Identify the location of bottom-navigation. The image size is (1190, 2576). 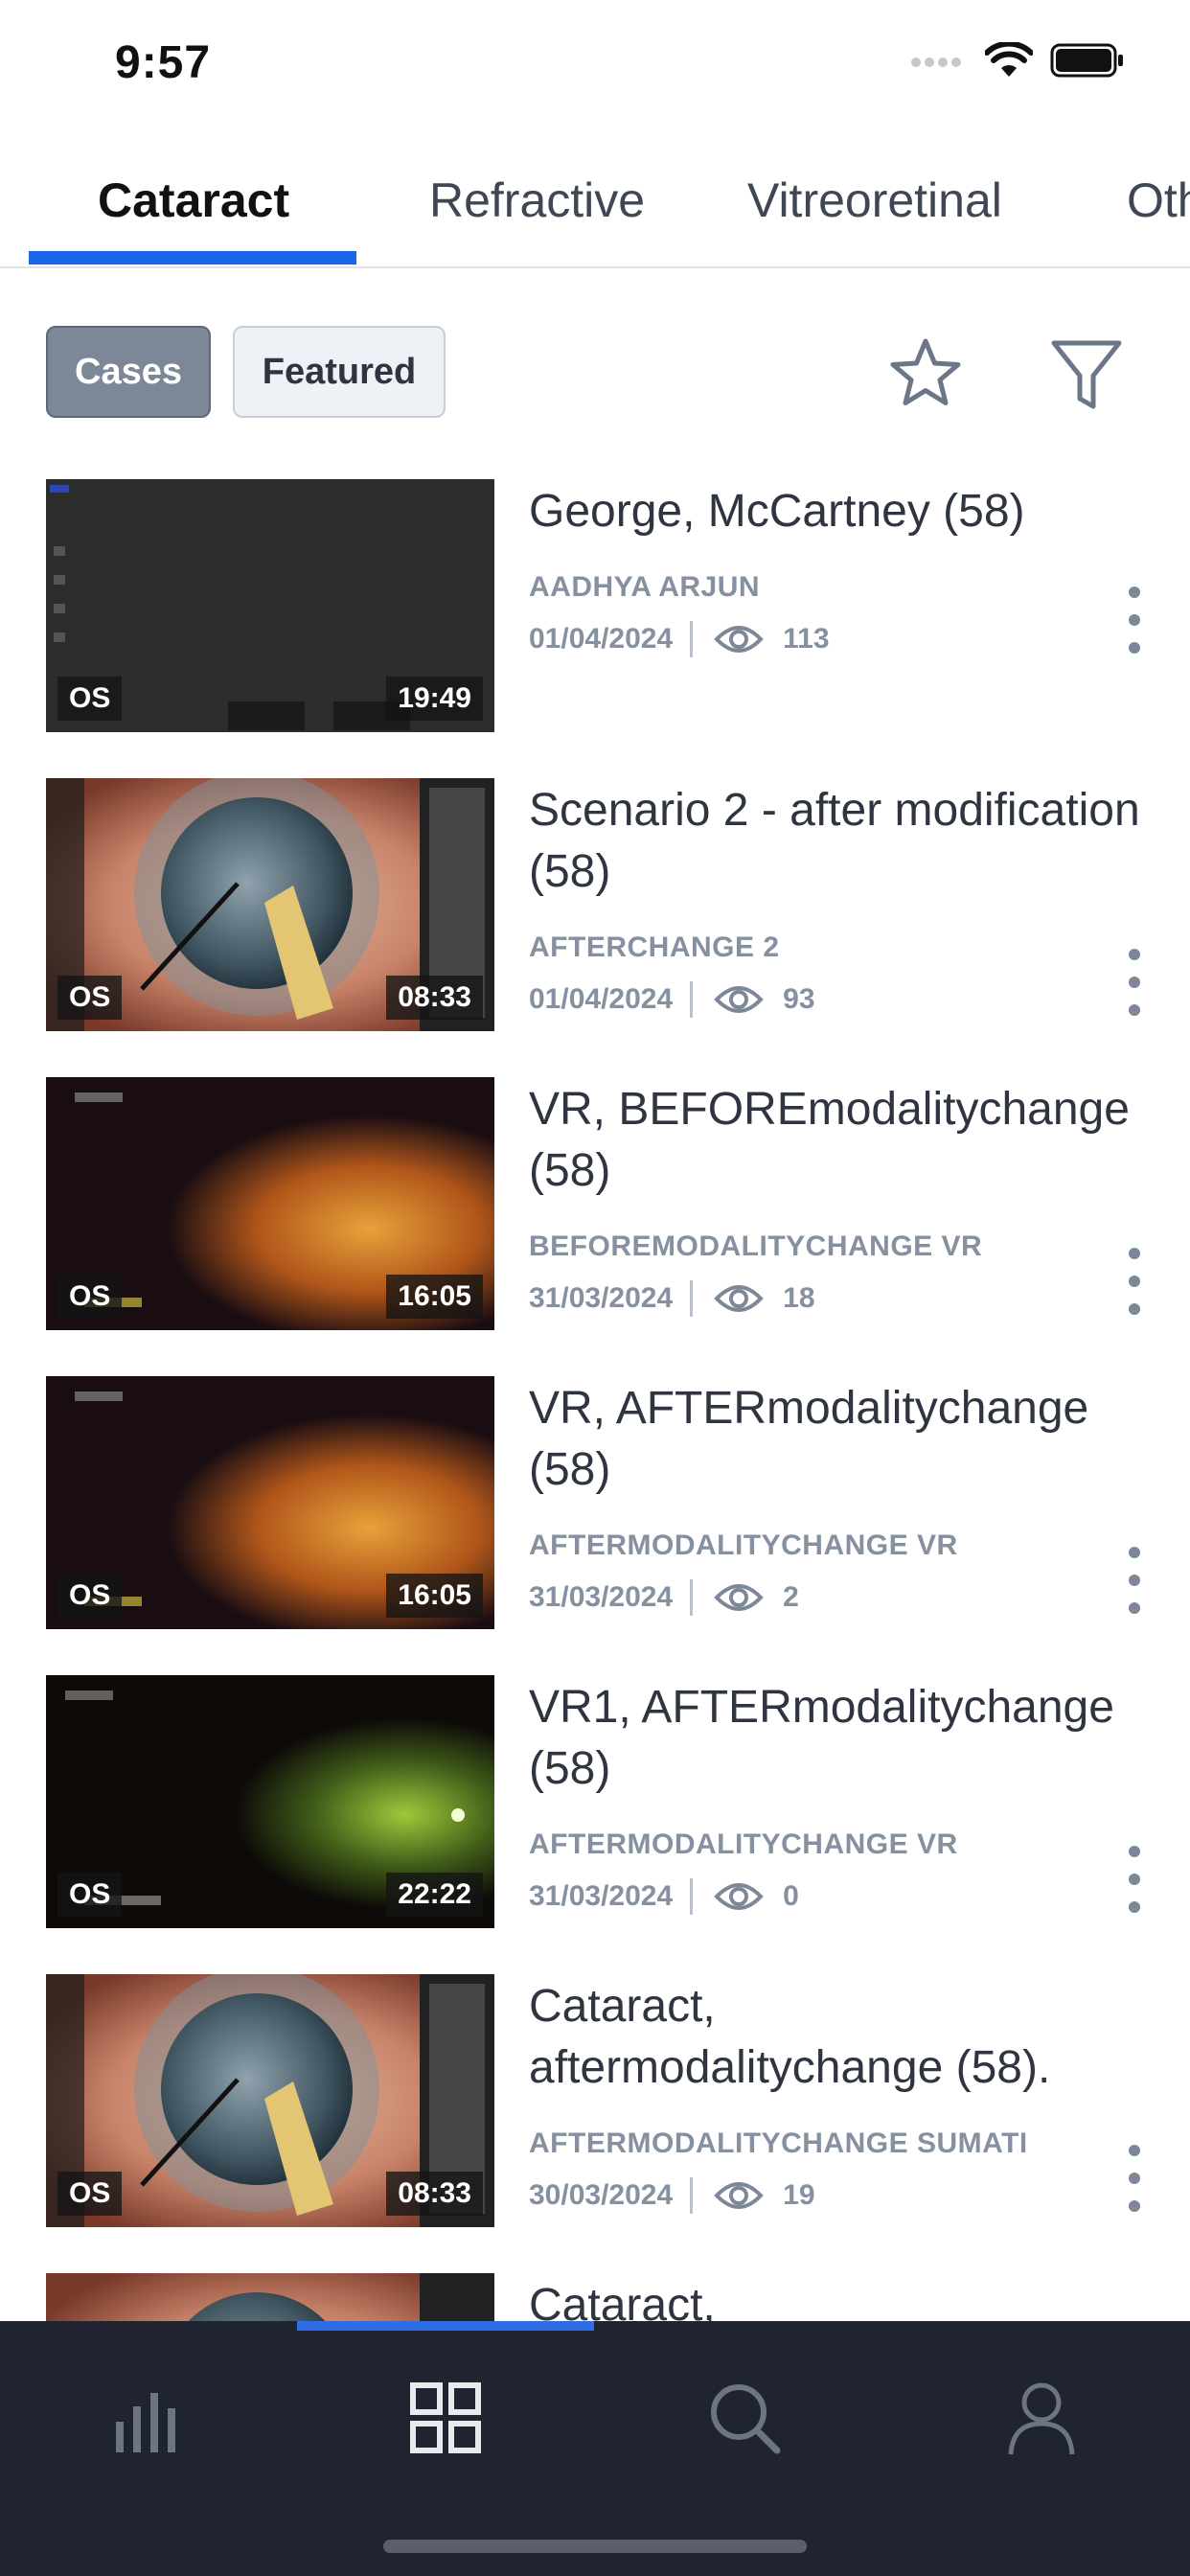
(595, 2448).